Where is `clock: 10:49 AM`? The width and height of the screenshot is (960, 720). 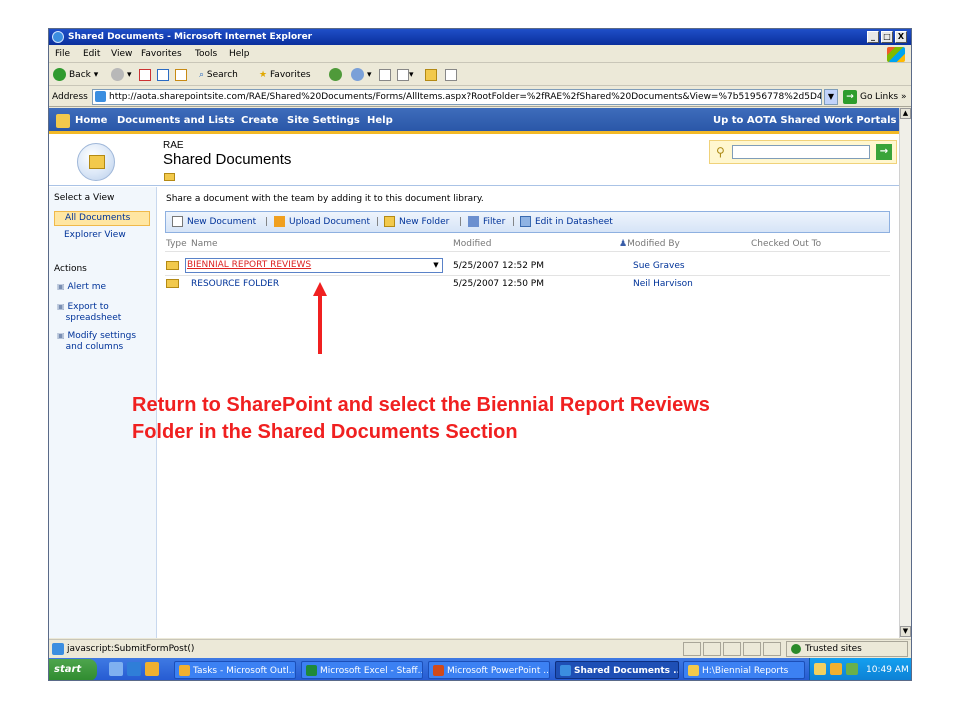 clock: 10:49 AM is located at coordinates (887, 670).